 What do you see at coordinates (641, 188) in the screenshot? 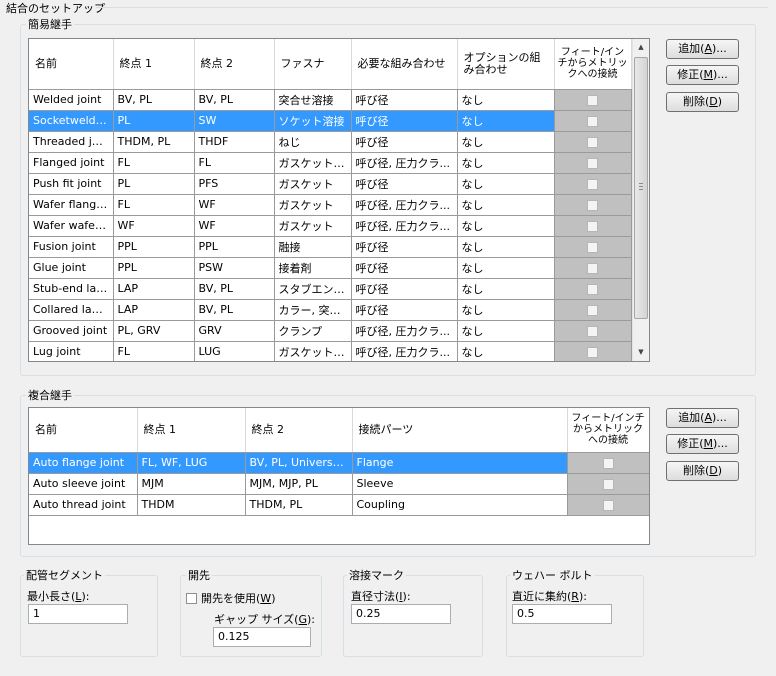
I see `scroll-thumb` at bounding box center [641, 188].